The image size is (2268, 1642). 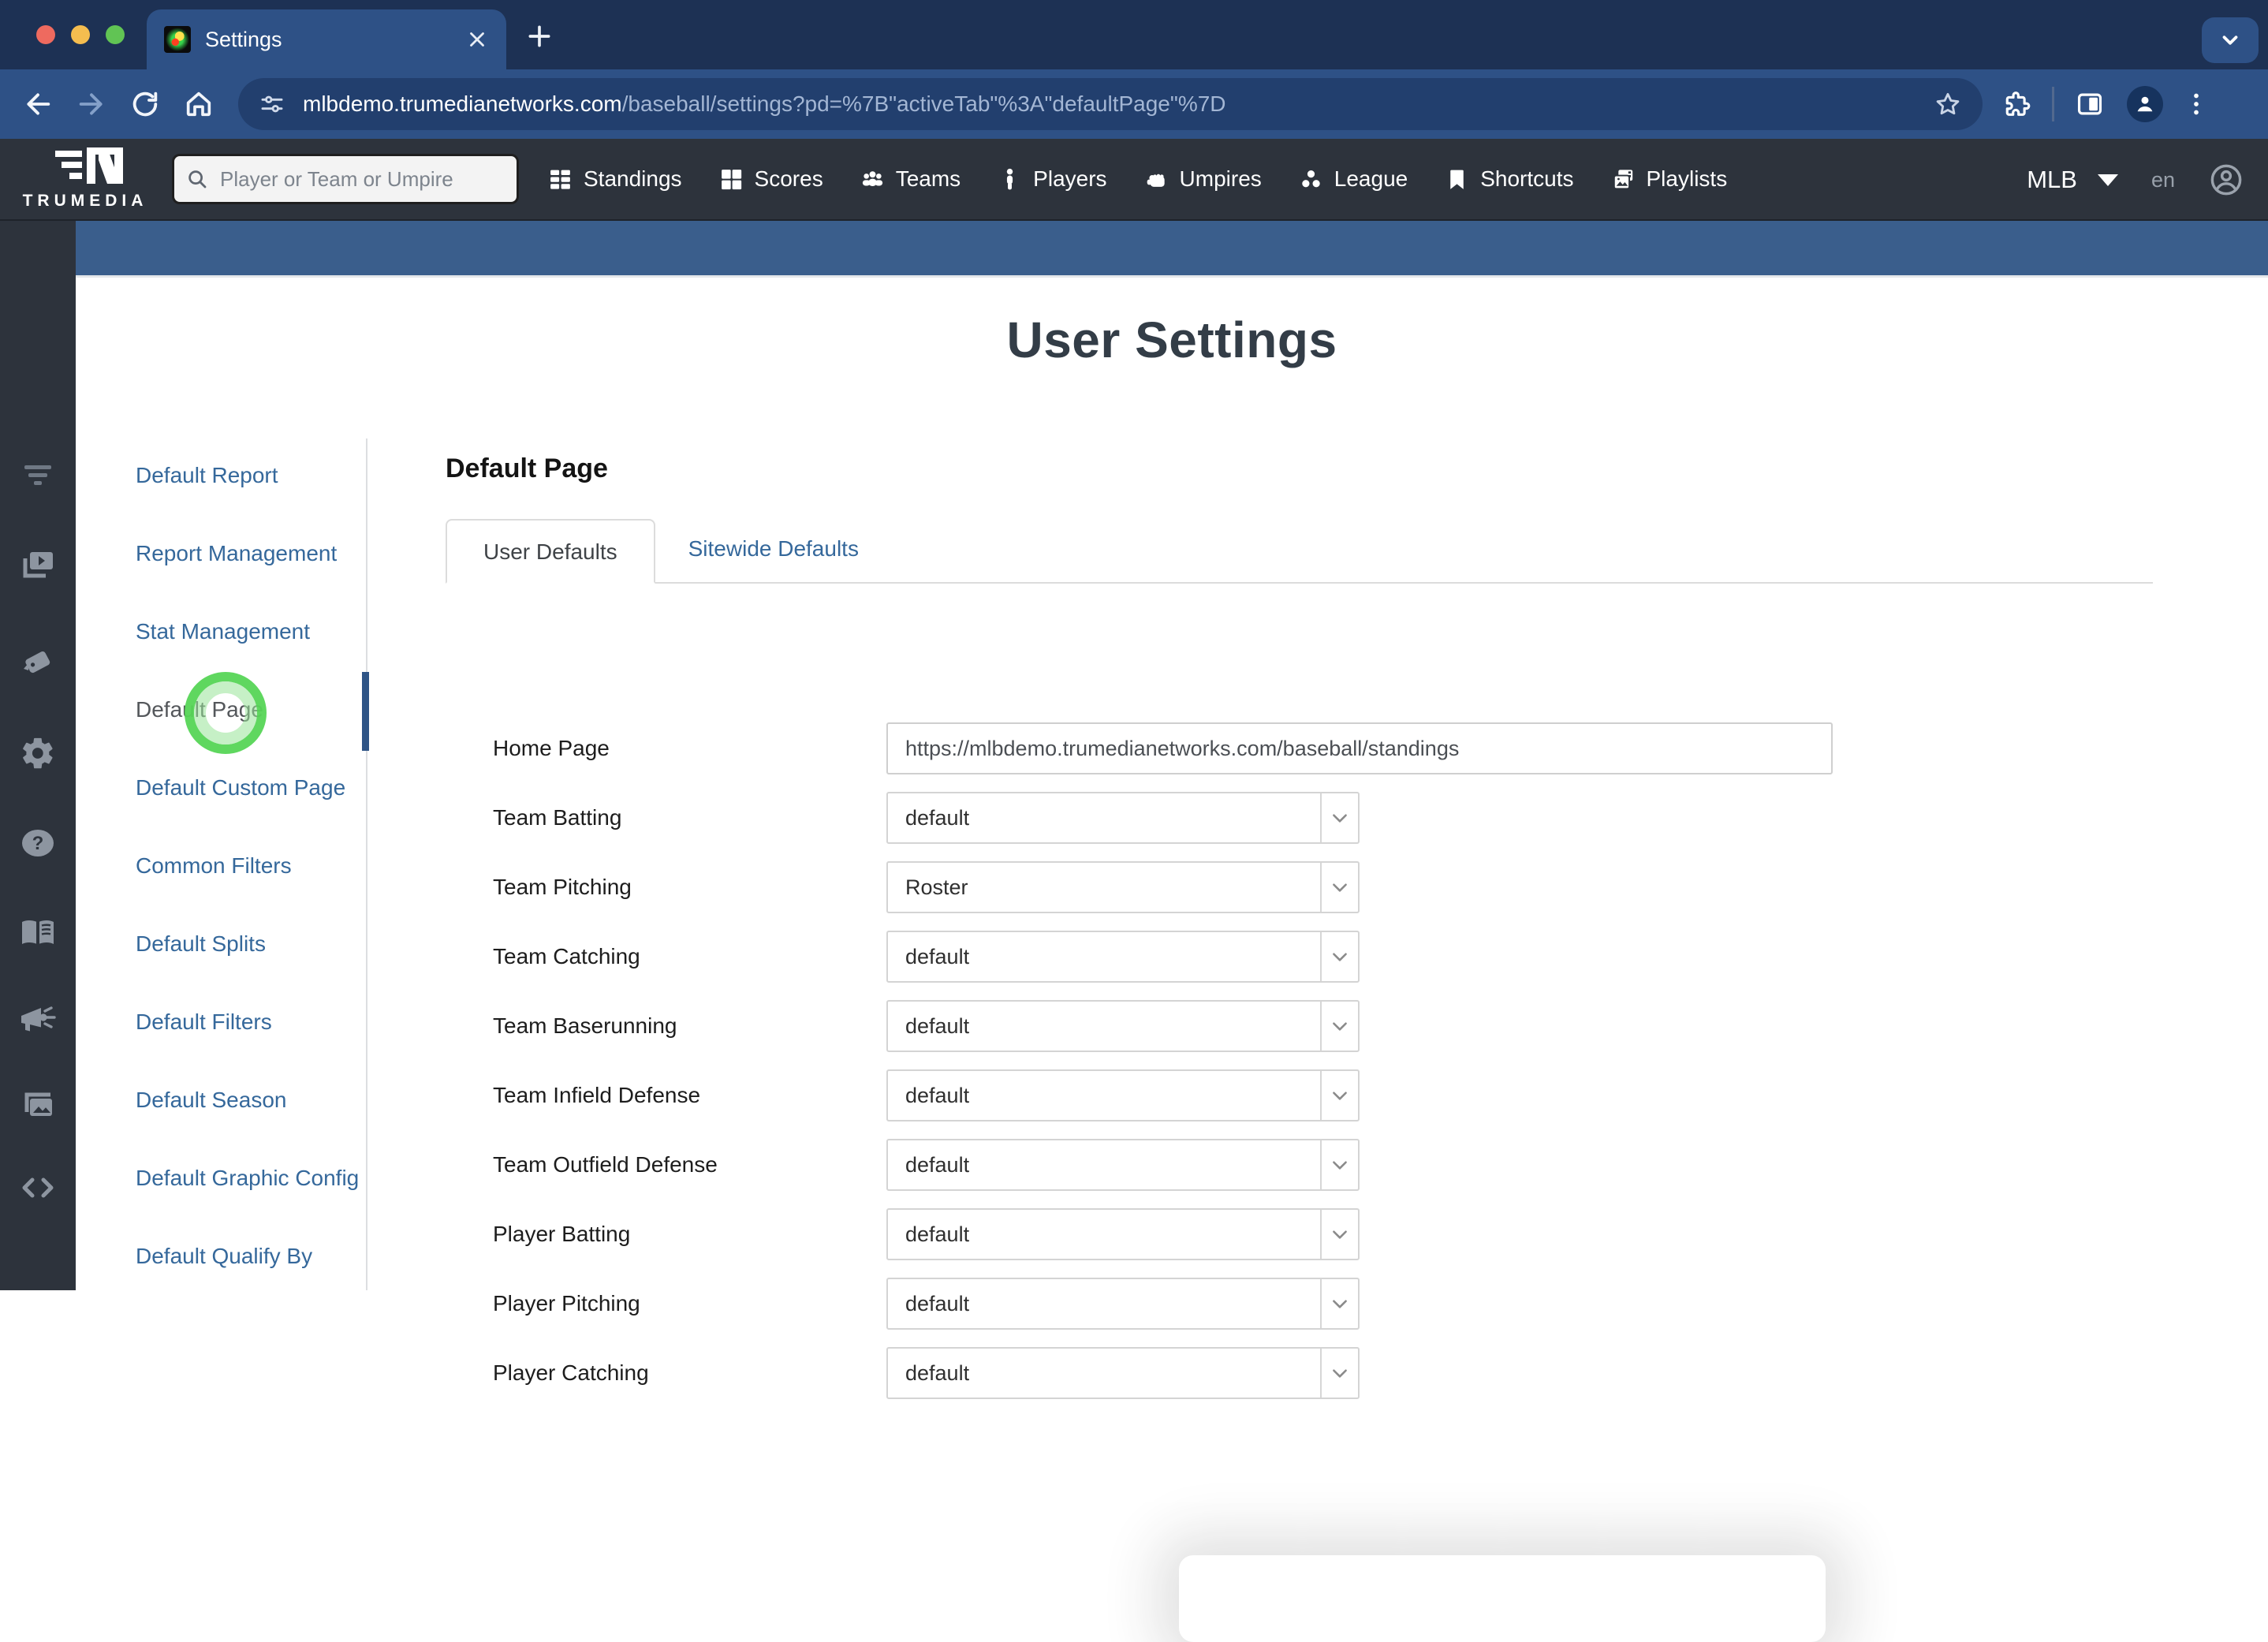 I want to click on menu-item-default-filters: Default Filters, so click(x=251, y=1022).